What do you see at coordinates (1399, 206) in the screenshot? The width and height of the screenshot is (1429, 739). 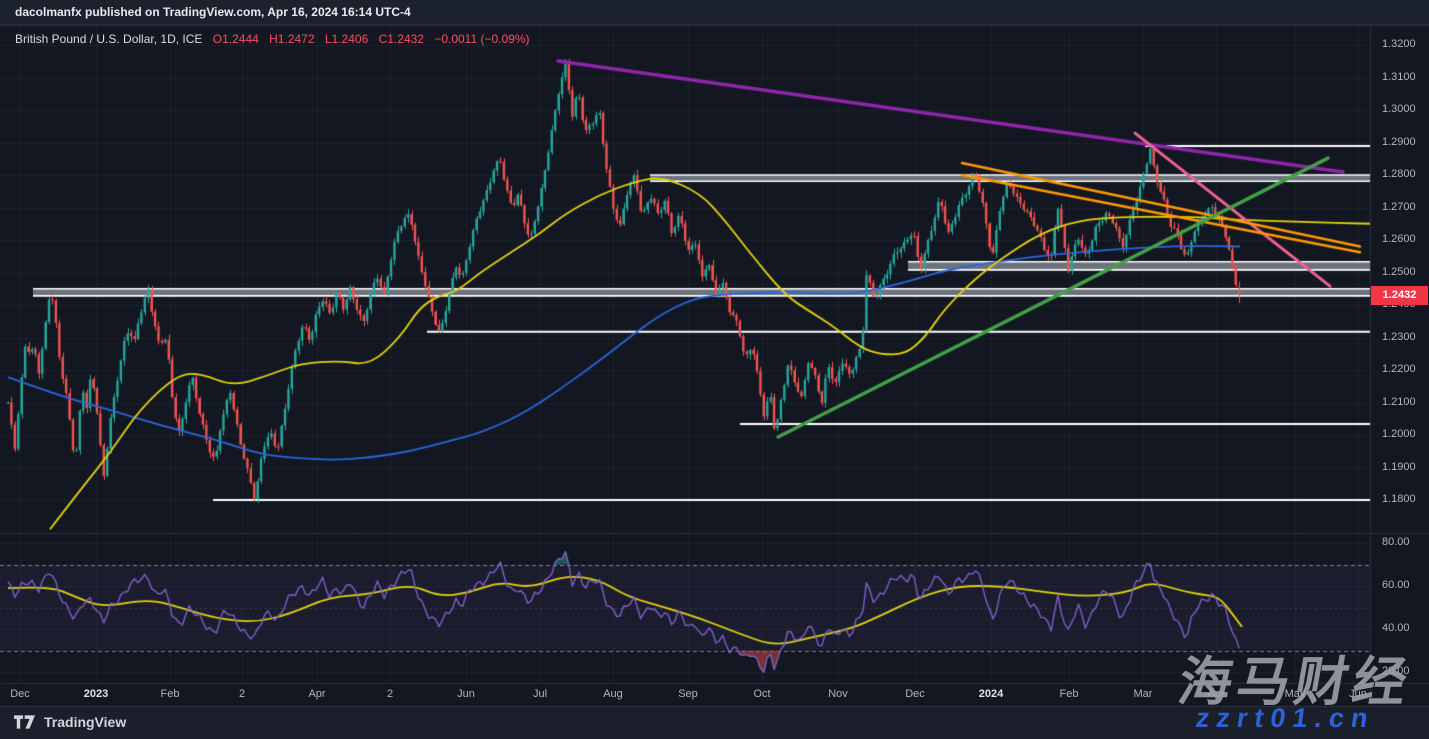 I see `price-axis-label: 1.2700` at bounding box center [1399, 206].